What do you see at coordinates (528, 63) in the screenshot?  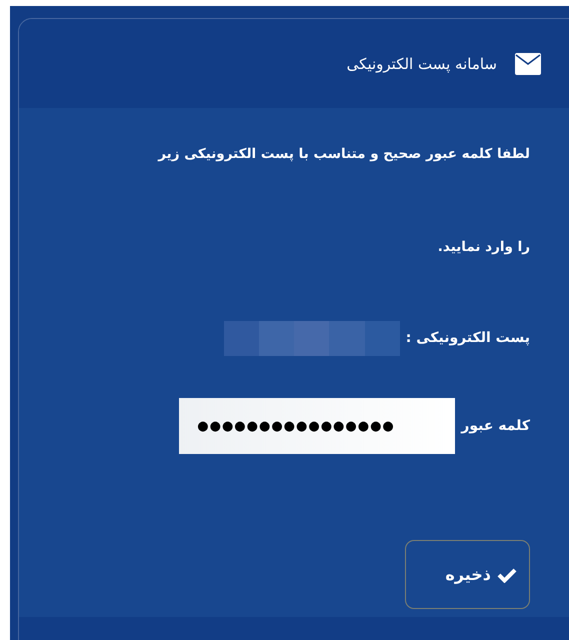 I see `envelope-icon` at bounding box center [528, 63].